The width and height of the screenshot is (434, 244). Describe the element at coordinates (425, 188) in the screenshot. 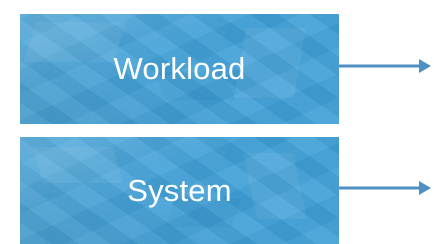

I see `system-arrow-head` at that location.